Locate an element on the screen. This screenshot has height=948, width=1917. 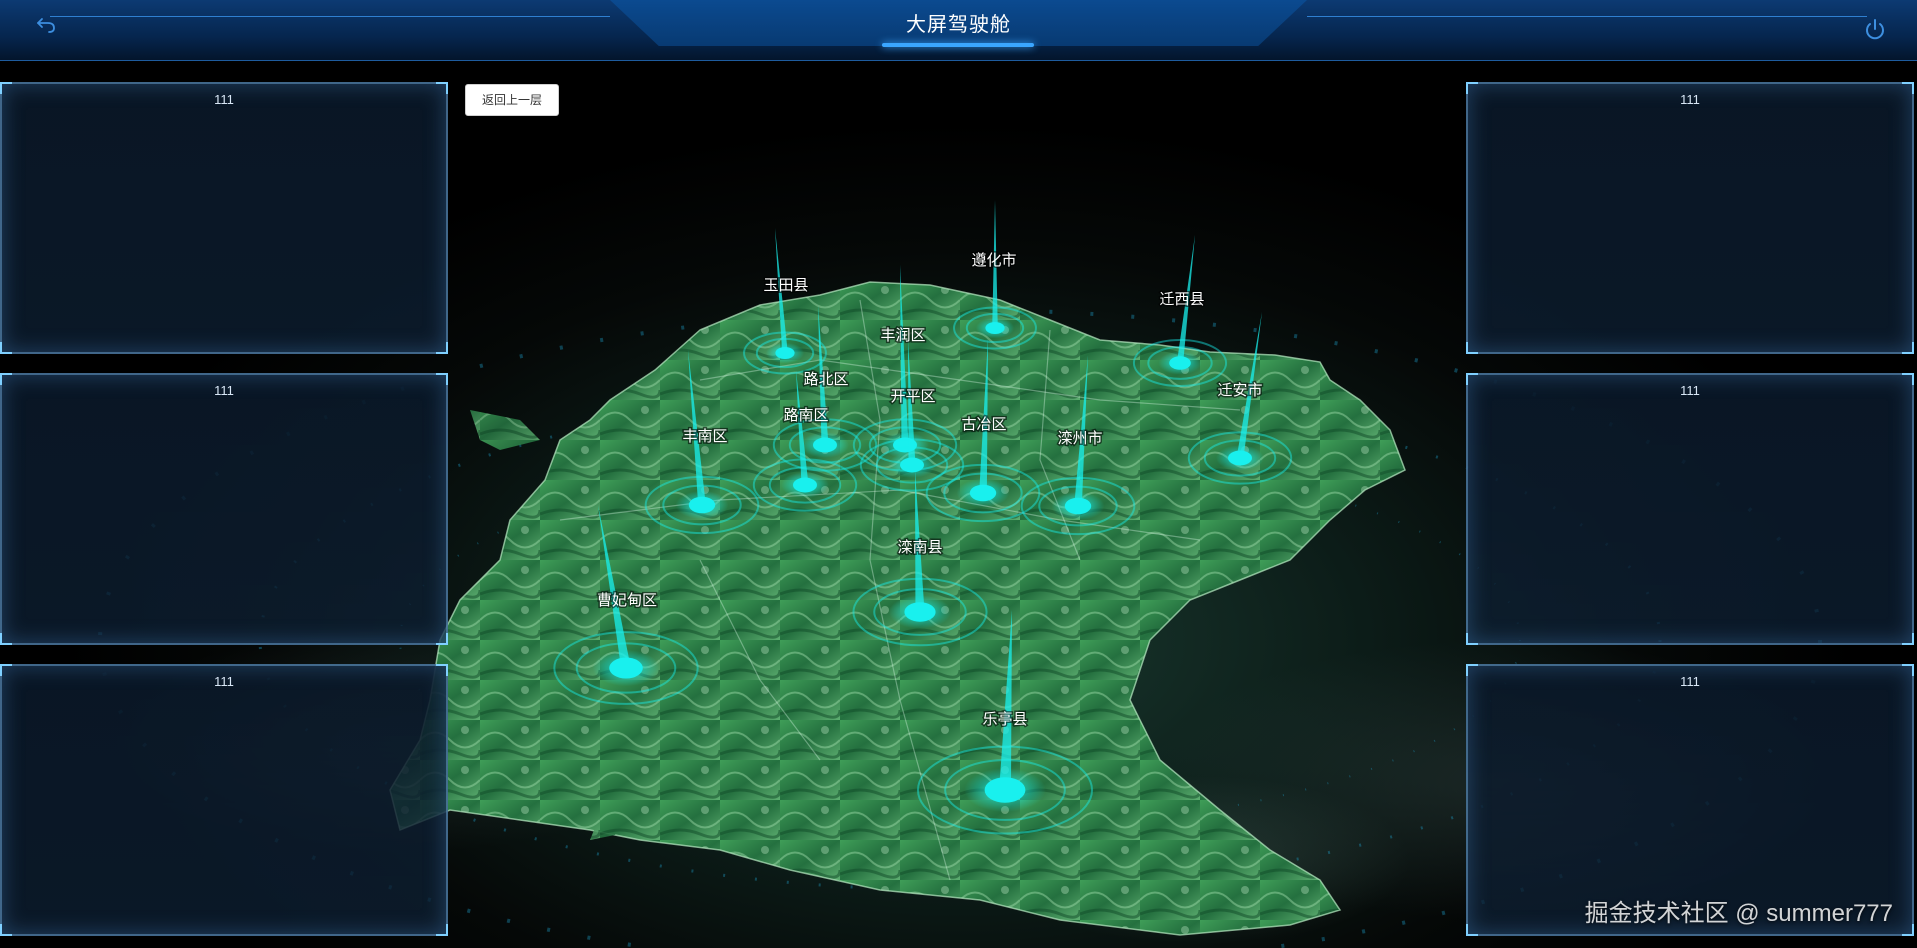
left-panel-1: 111 is located at coordinates (224, 218).